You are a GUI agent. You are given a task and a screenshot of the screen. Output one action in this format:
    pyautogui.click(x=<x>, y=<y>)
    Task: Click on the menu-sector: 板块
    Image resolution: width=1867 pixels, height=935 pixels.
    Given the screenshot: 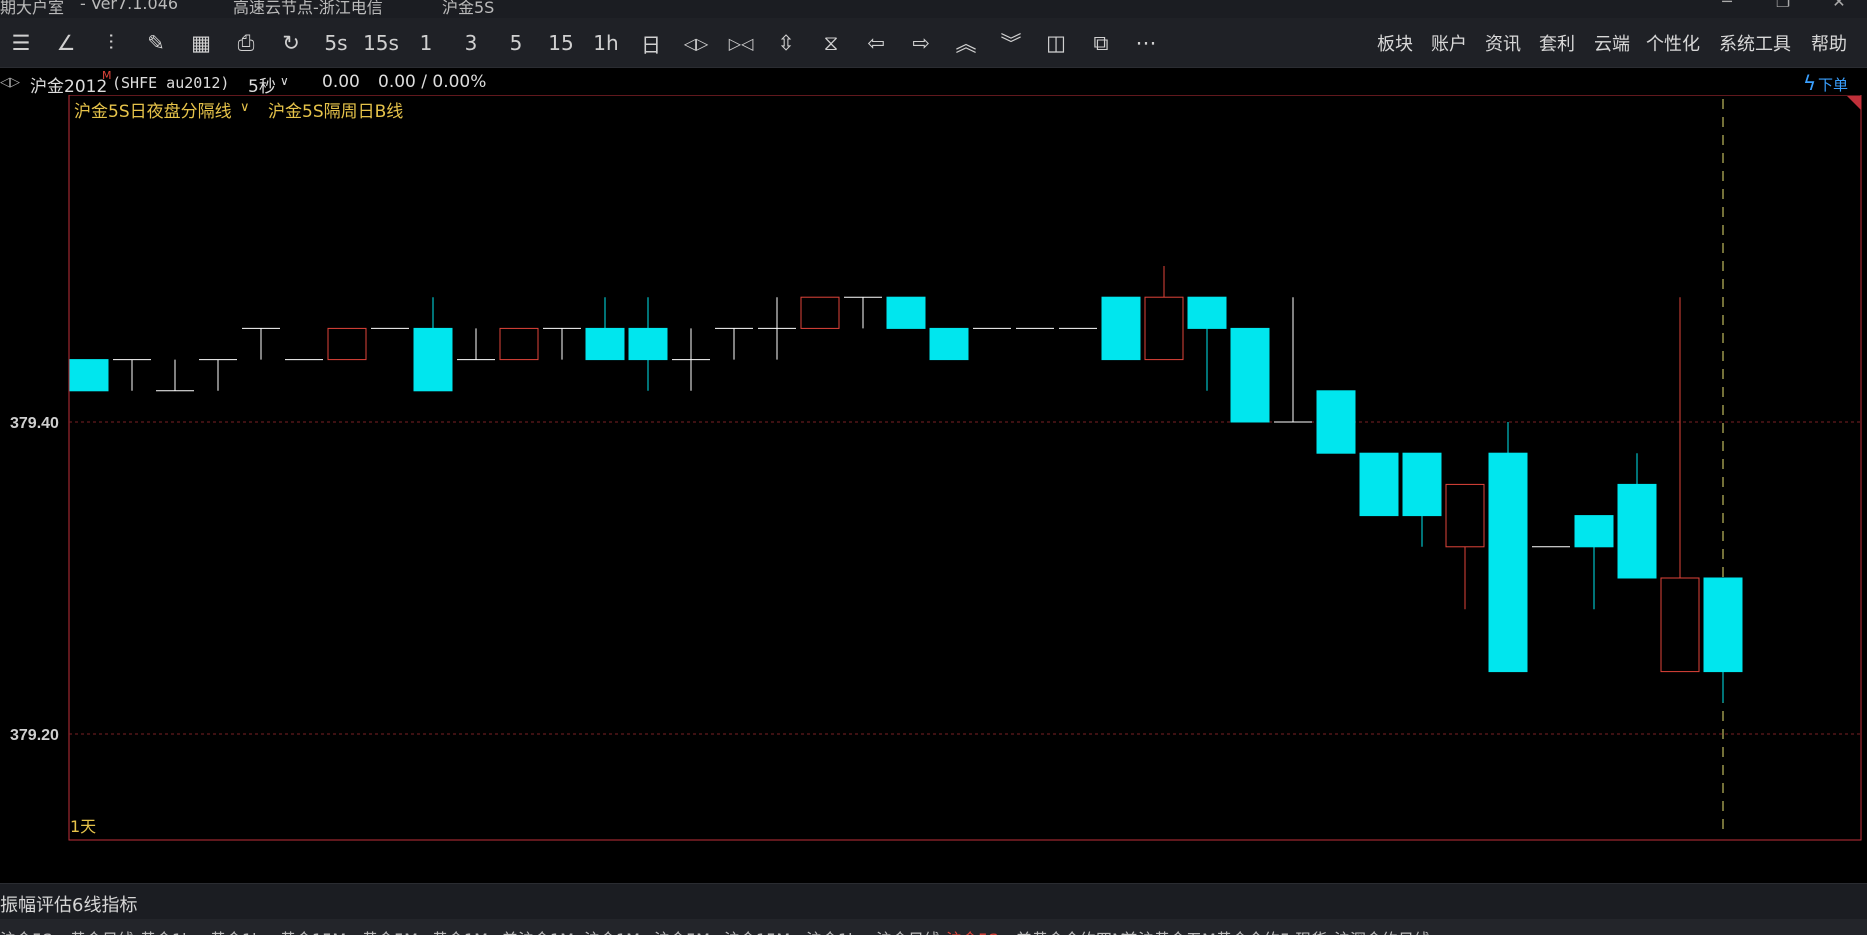 What is the action you would take?
    pyautogui.click(x=1395, y=43)
    